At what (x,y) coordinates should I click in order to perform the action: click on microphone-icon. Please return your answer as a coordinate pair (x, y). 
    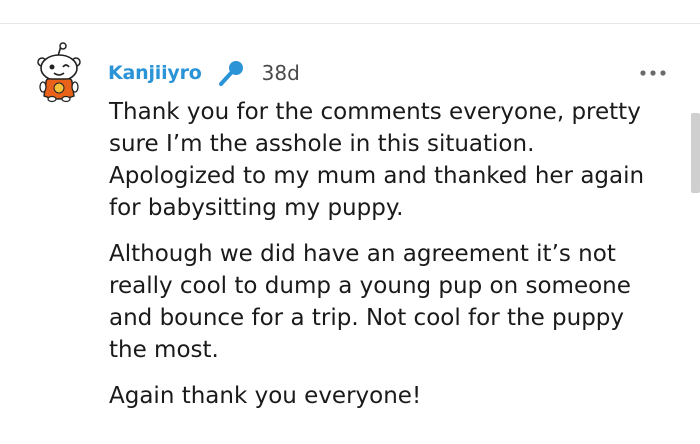
    Looking at the image, I should click on (231, 73).